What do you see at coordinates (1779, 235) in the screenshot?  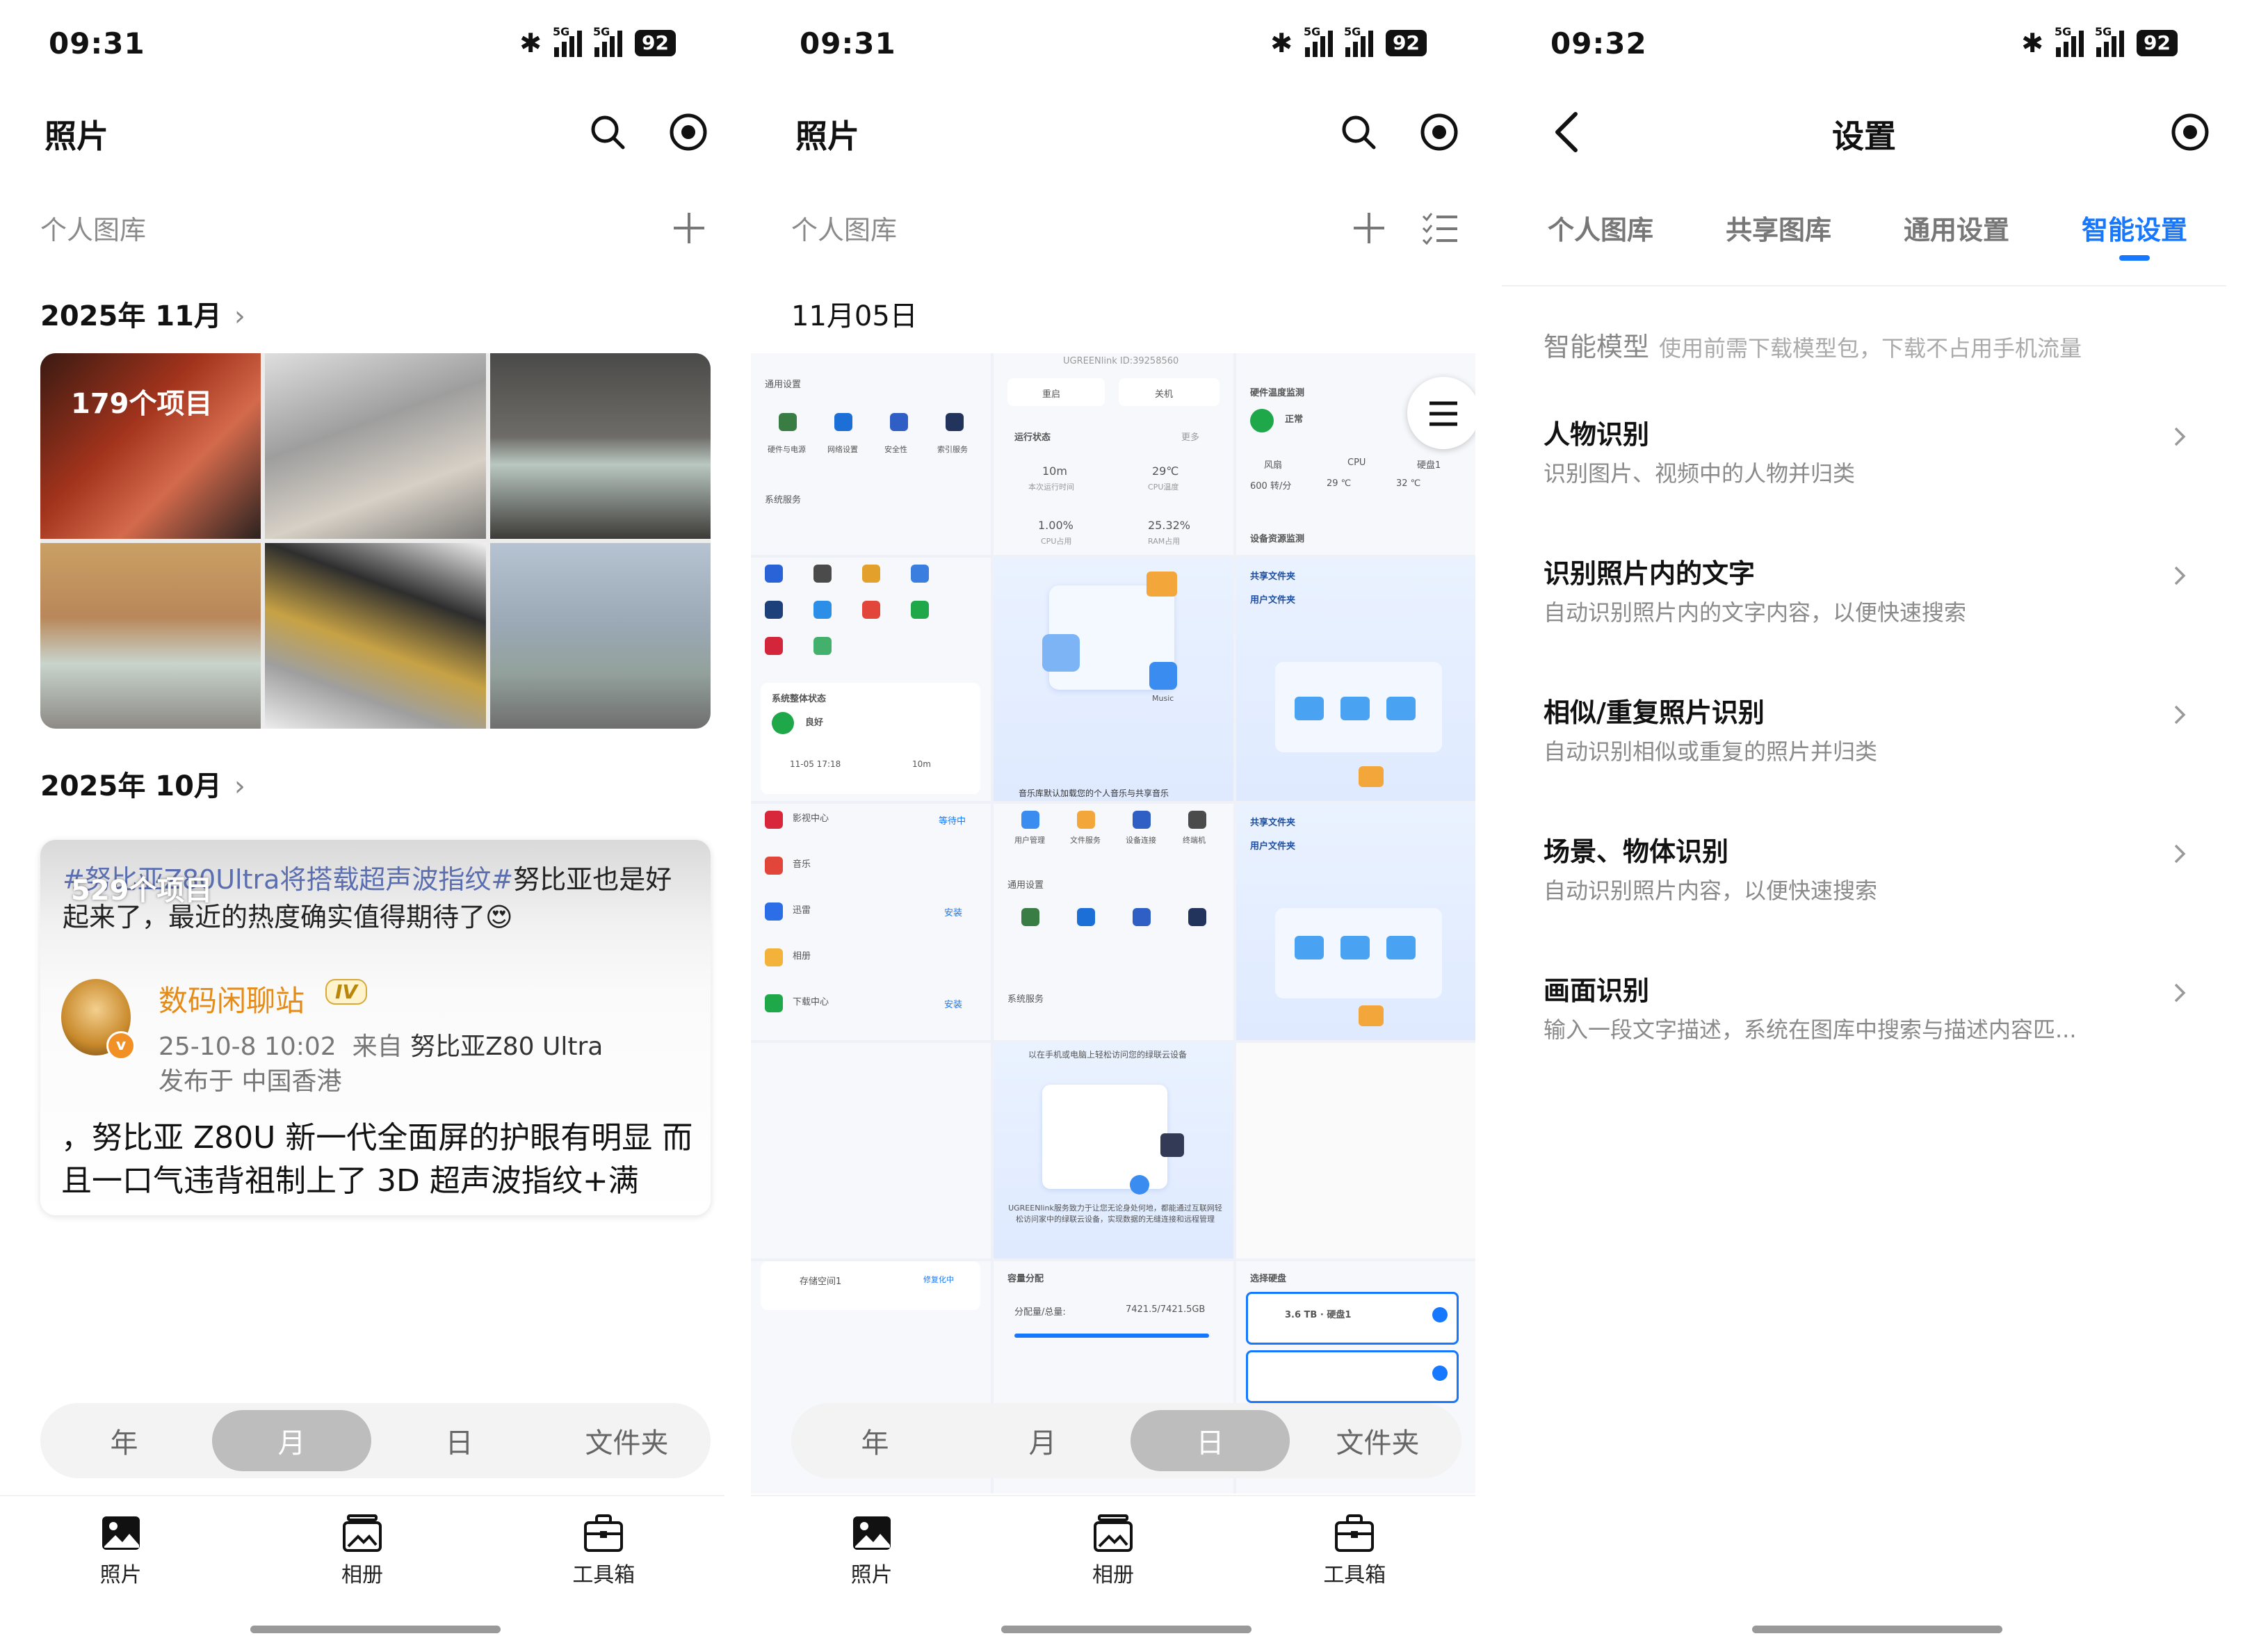 I see `tab-shared-library: 共享图库` at bounding box center [1779, 235].